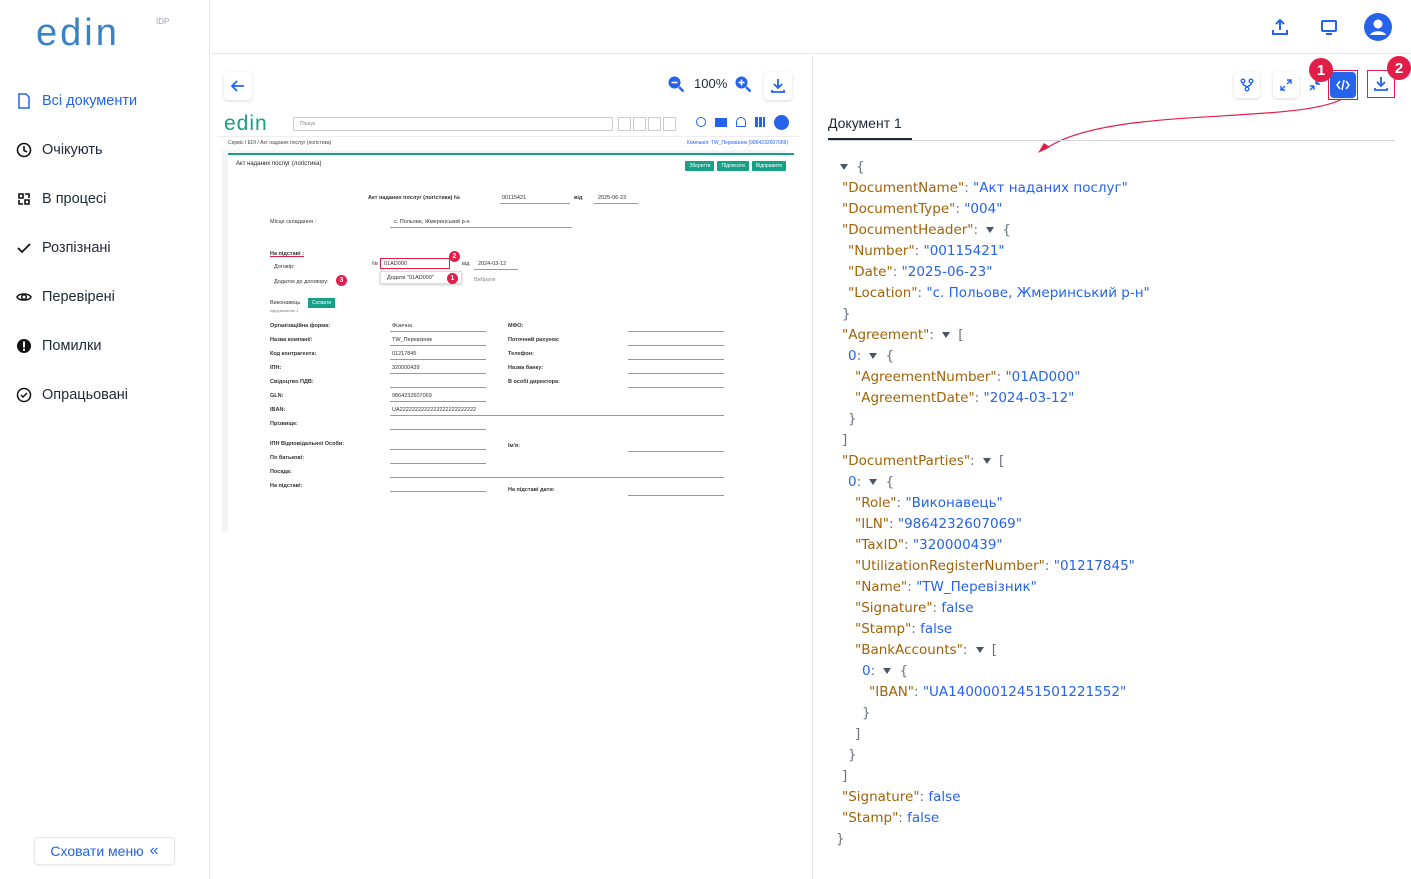  What do you see at coordinates (735, 166) in the screenshot?
I see `preview-action-buttons: Зберегти Підписати Відправити` at bounding box center [735, 166].